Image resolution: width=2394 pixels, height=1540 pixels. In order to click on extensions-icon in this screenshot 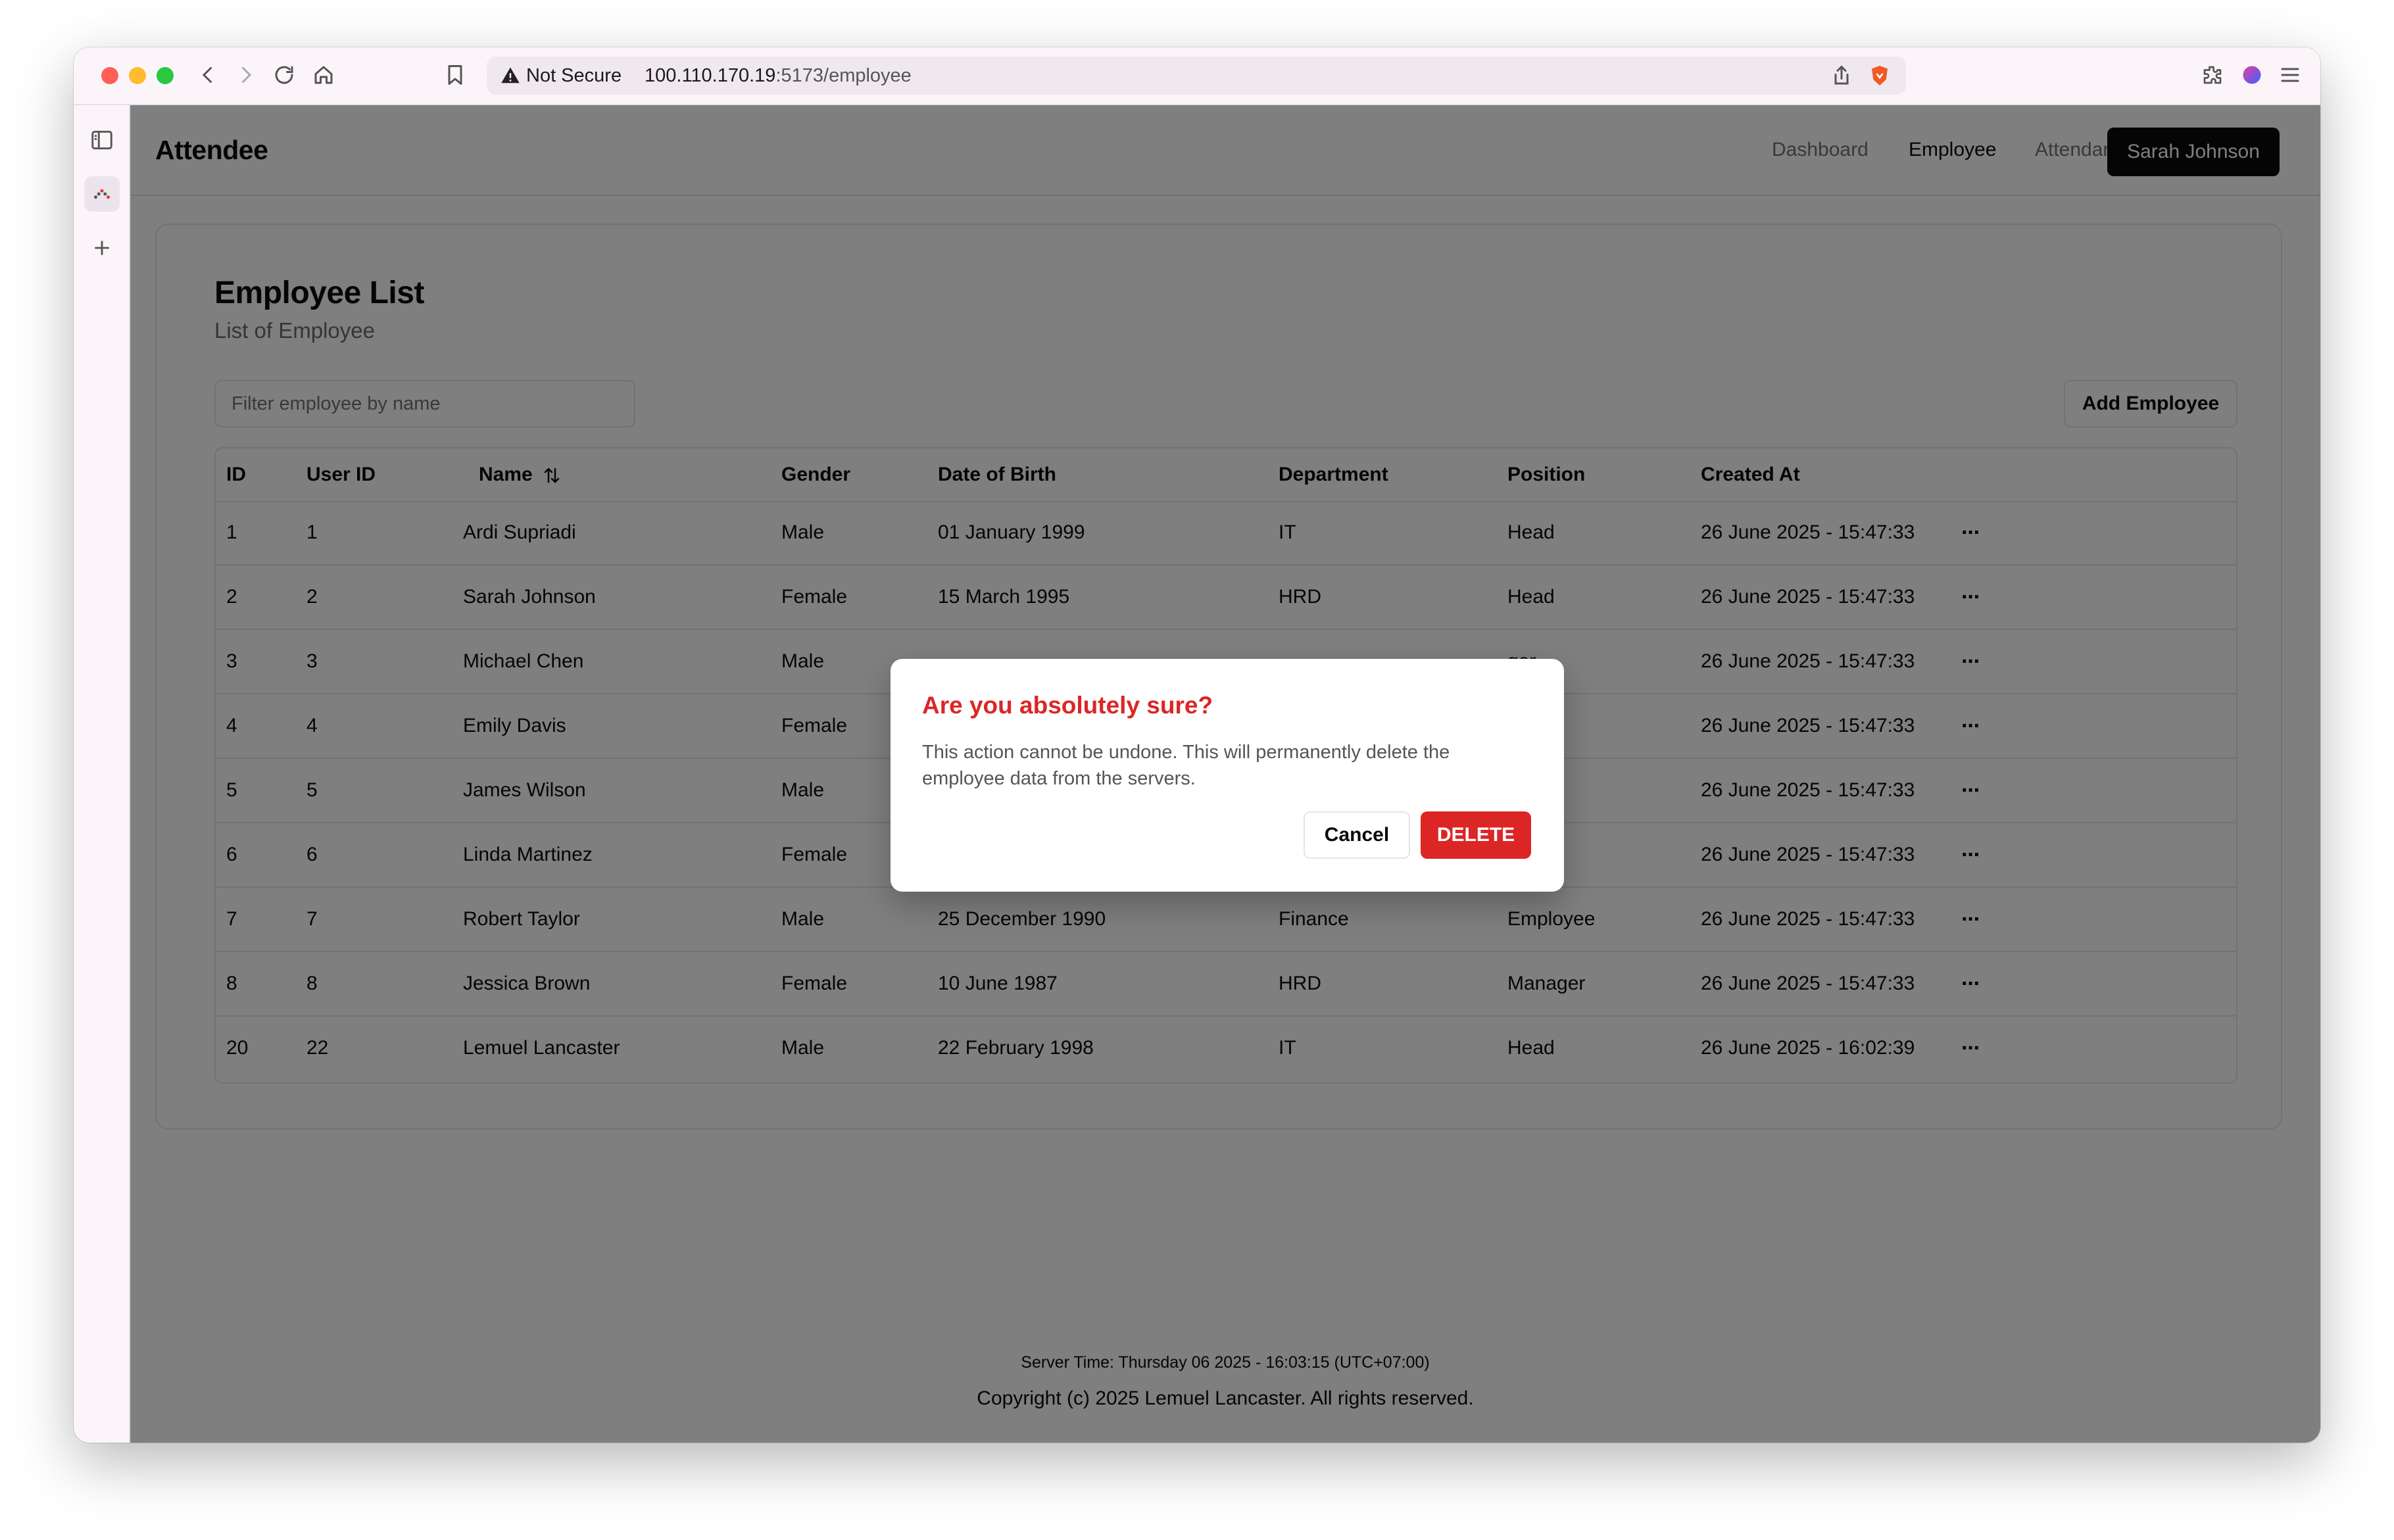, I will do `click(2212, 75)`.